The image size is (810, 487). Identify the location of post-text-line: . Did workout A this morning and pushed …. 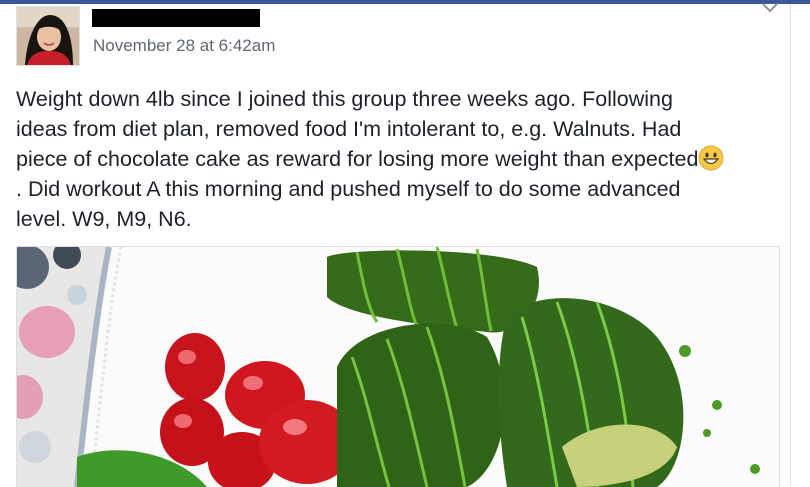
(348, 189).